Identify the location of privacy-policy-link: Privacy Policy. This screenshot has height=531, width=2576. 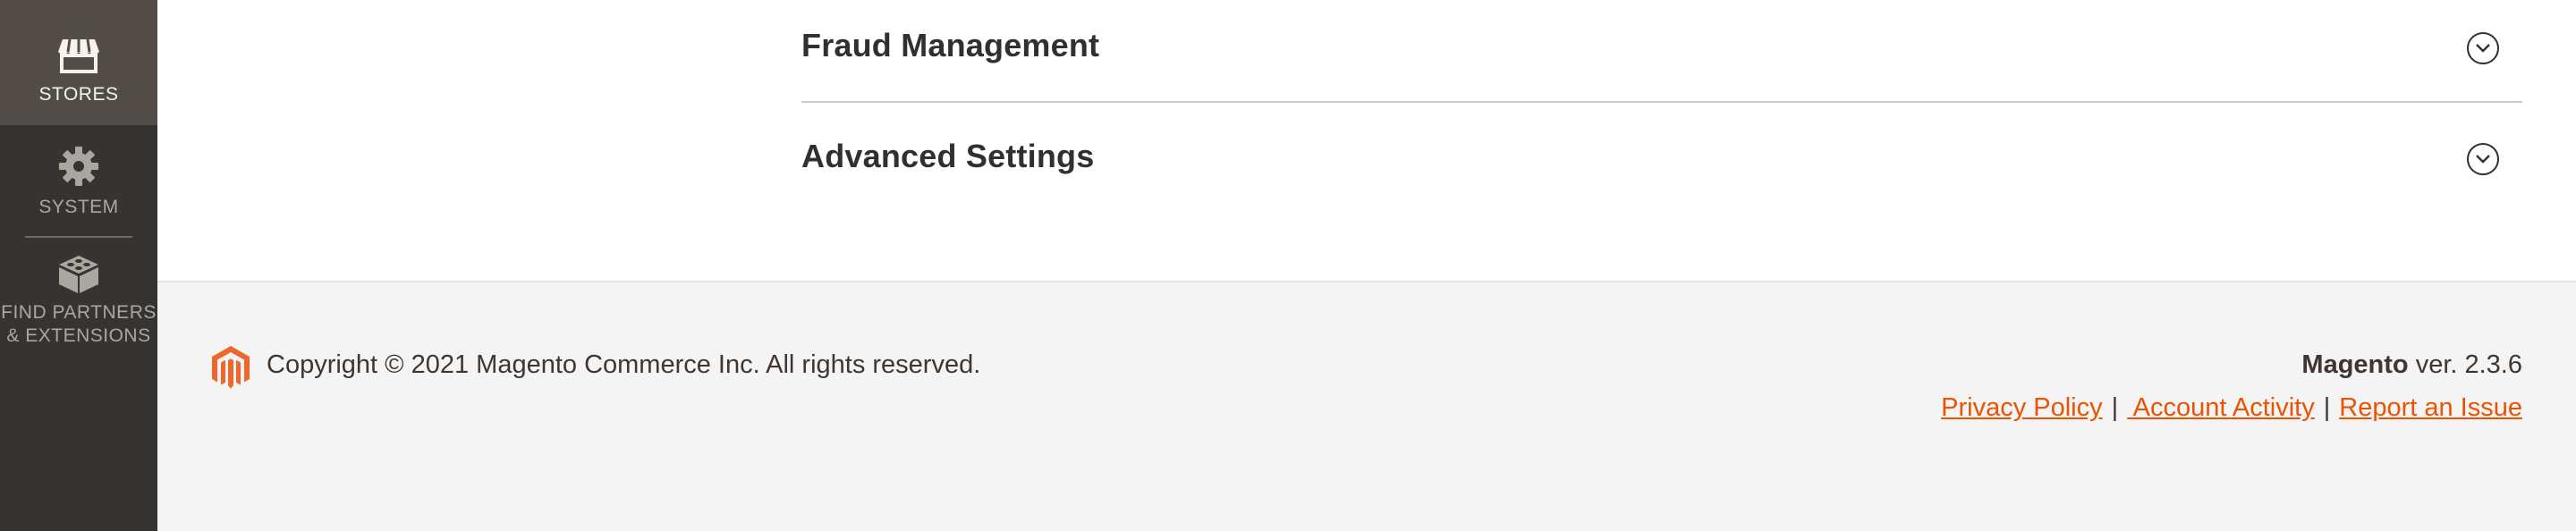
(2022, 407).